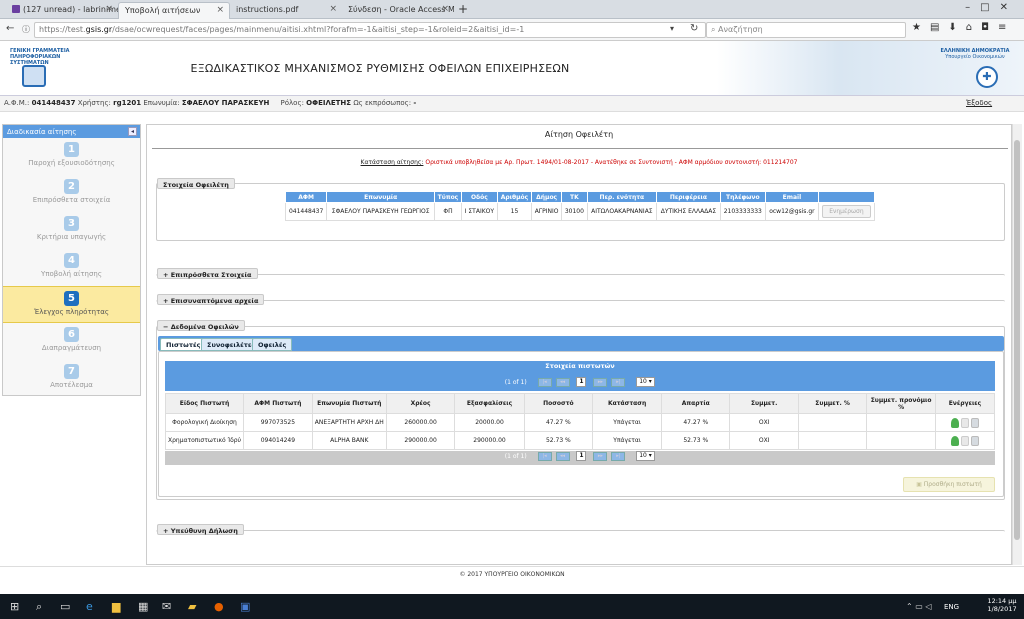 This screenshot has width=1024, height=619. I want to click on attachments-section-toggle: + Επισυναπτόμενα αρχεία, so click(211, 299).